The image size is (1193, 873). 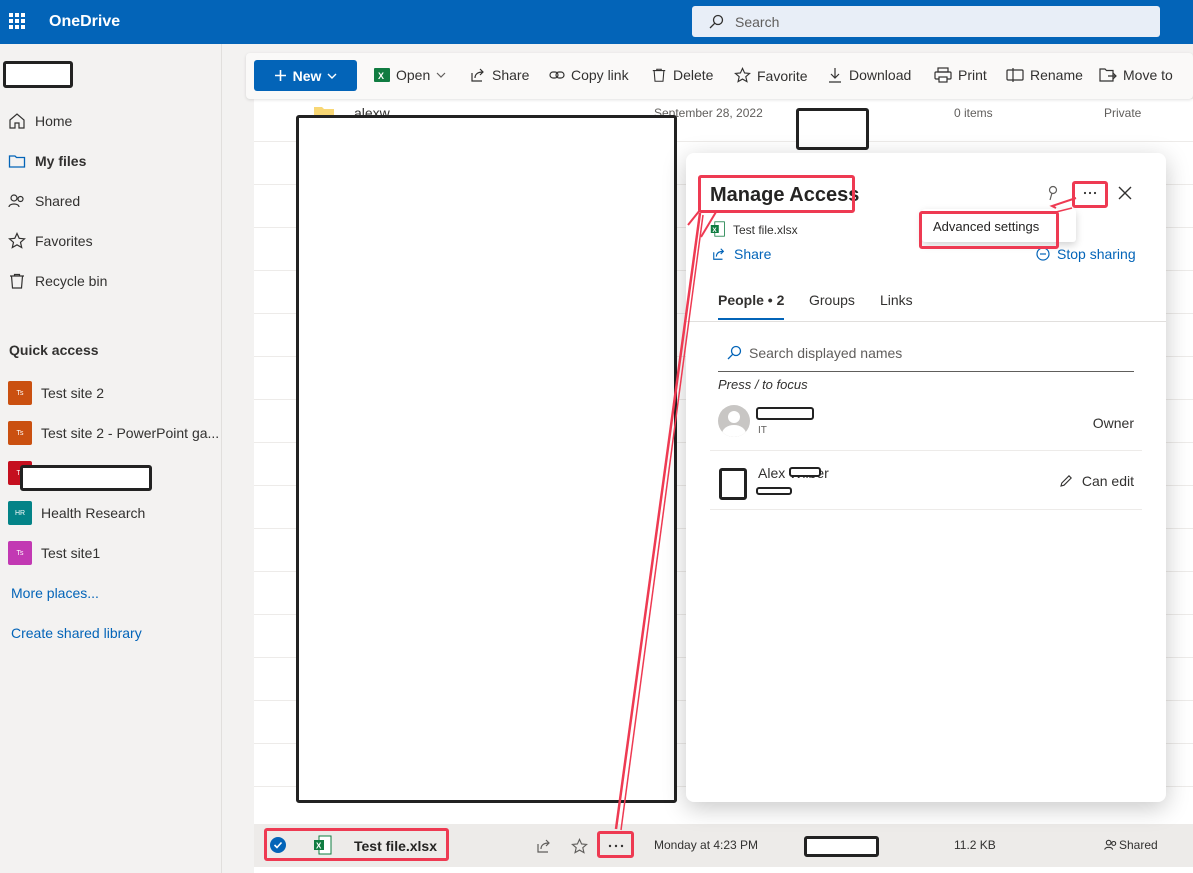 I want to click on annotation-box-more-options, so click(x=1090, y=194).